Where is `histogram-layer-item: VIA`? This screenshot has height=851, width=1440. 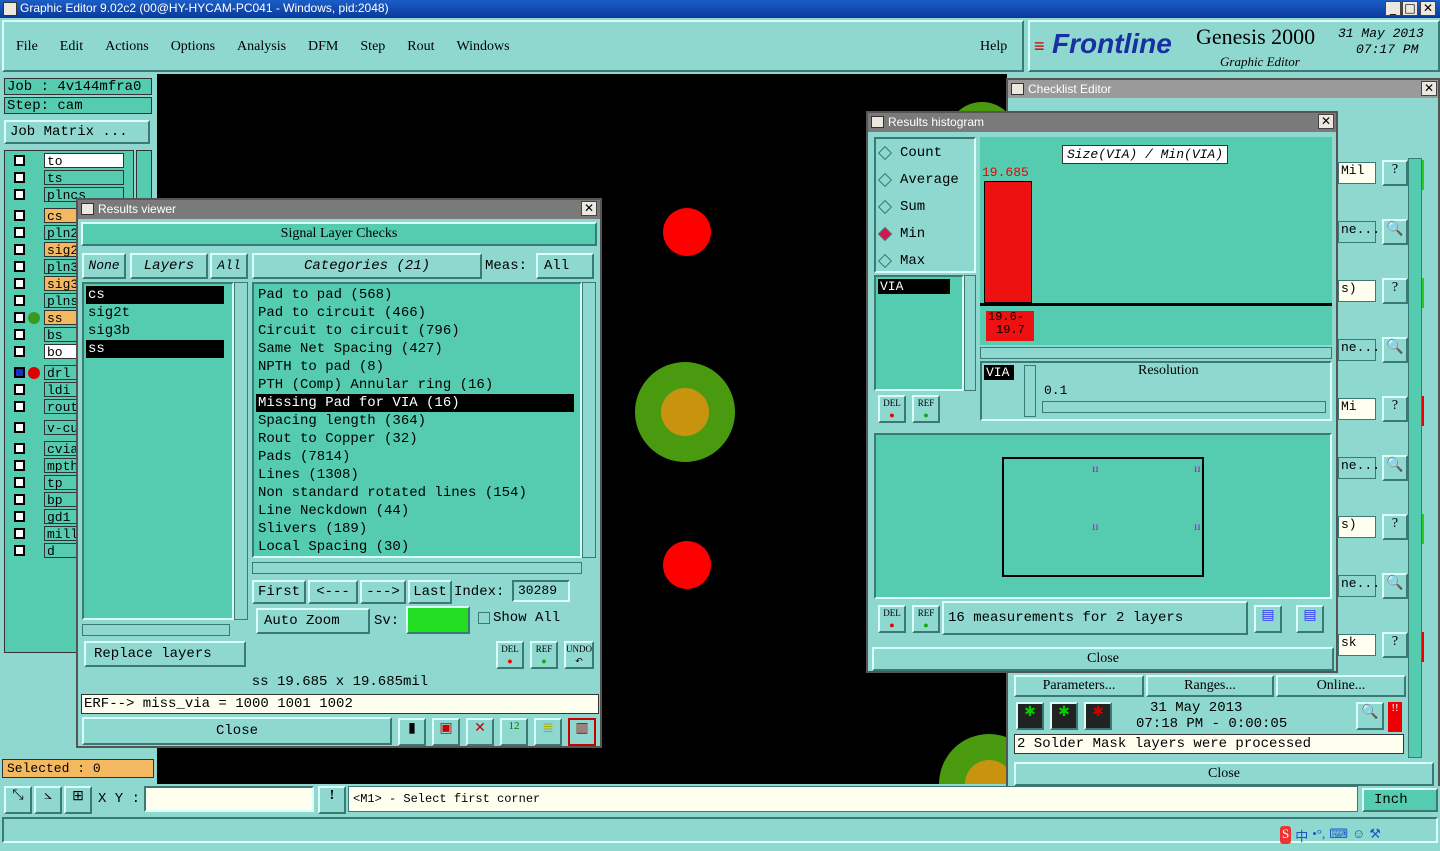 histogram-layer-item: VIA is located at coordinates (914, 286).